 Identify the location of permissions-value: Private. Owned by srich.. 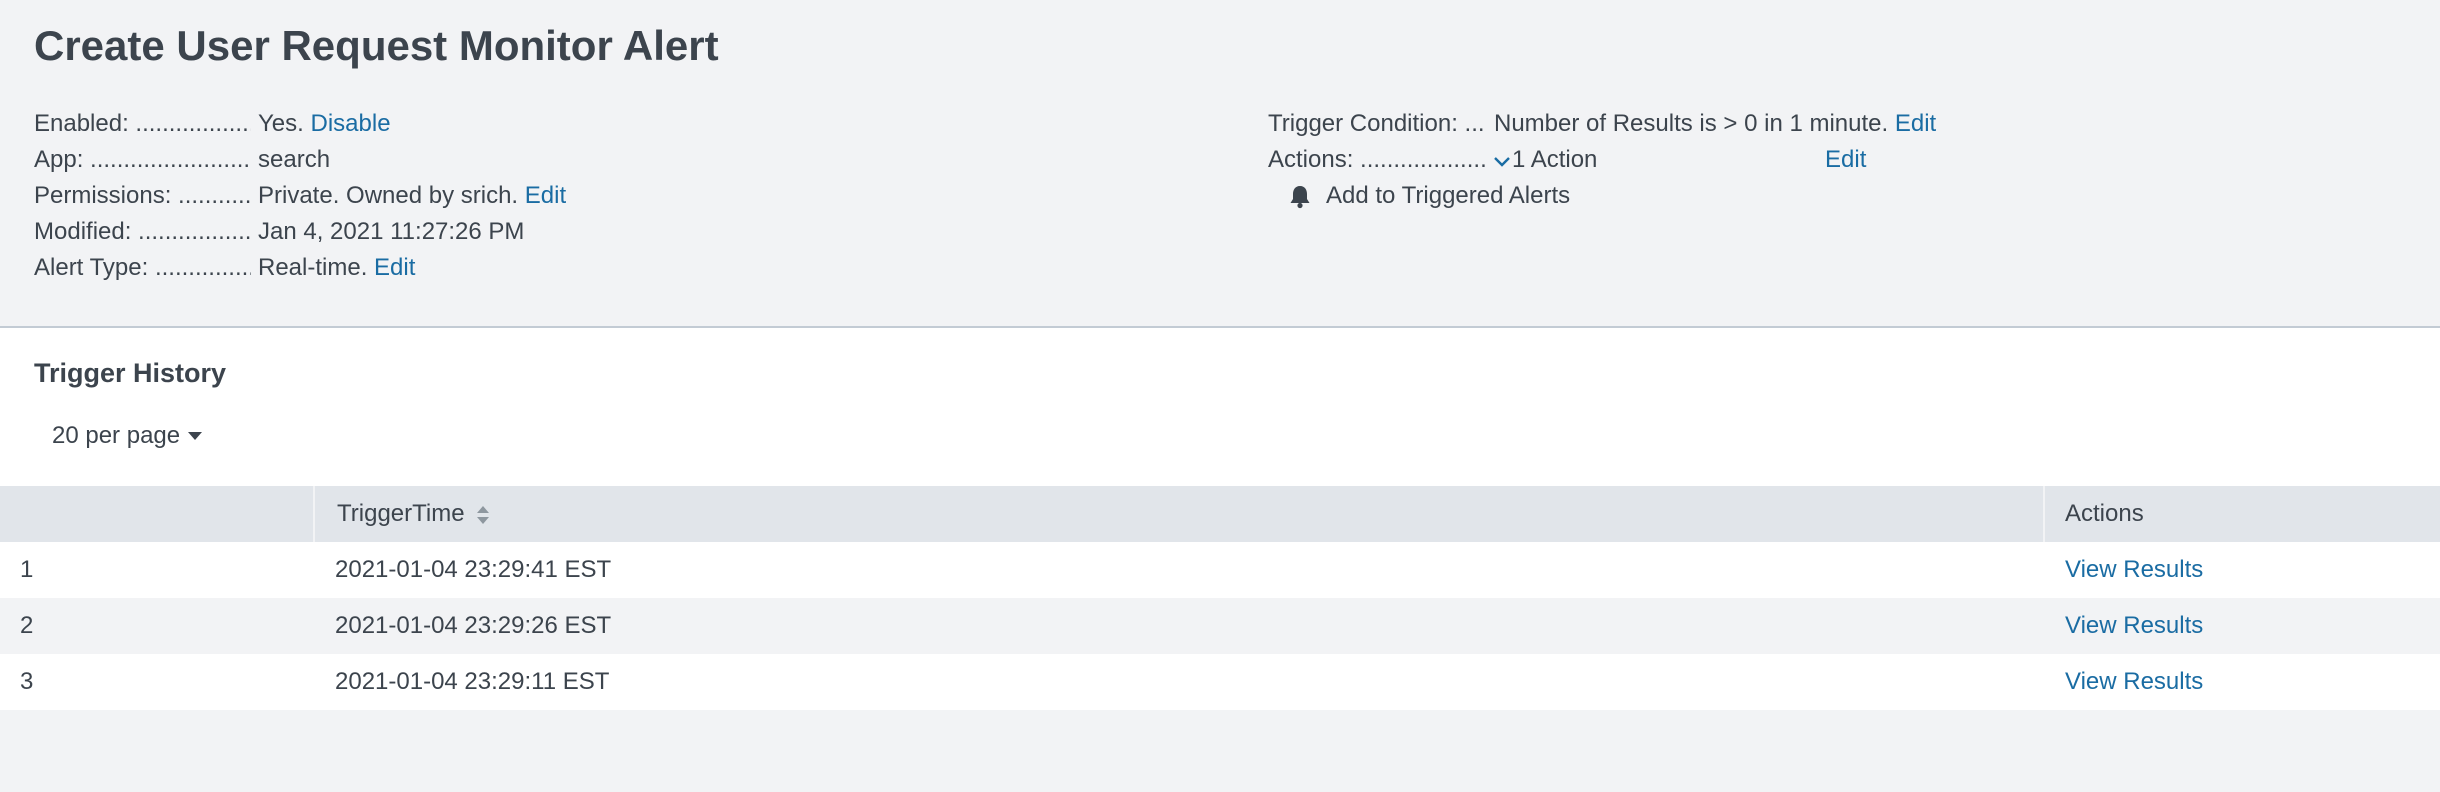
(388, 195).